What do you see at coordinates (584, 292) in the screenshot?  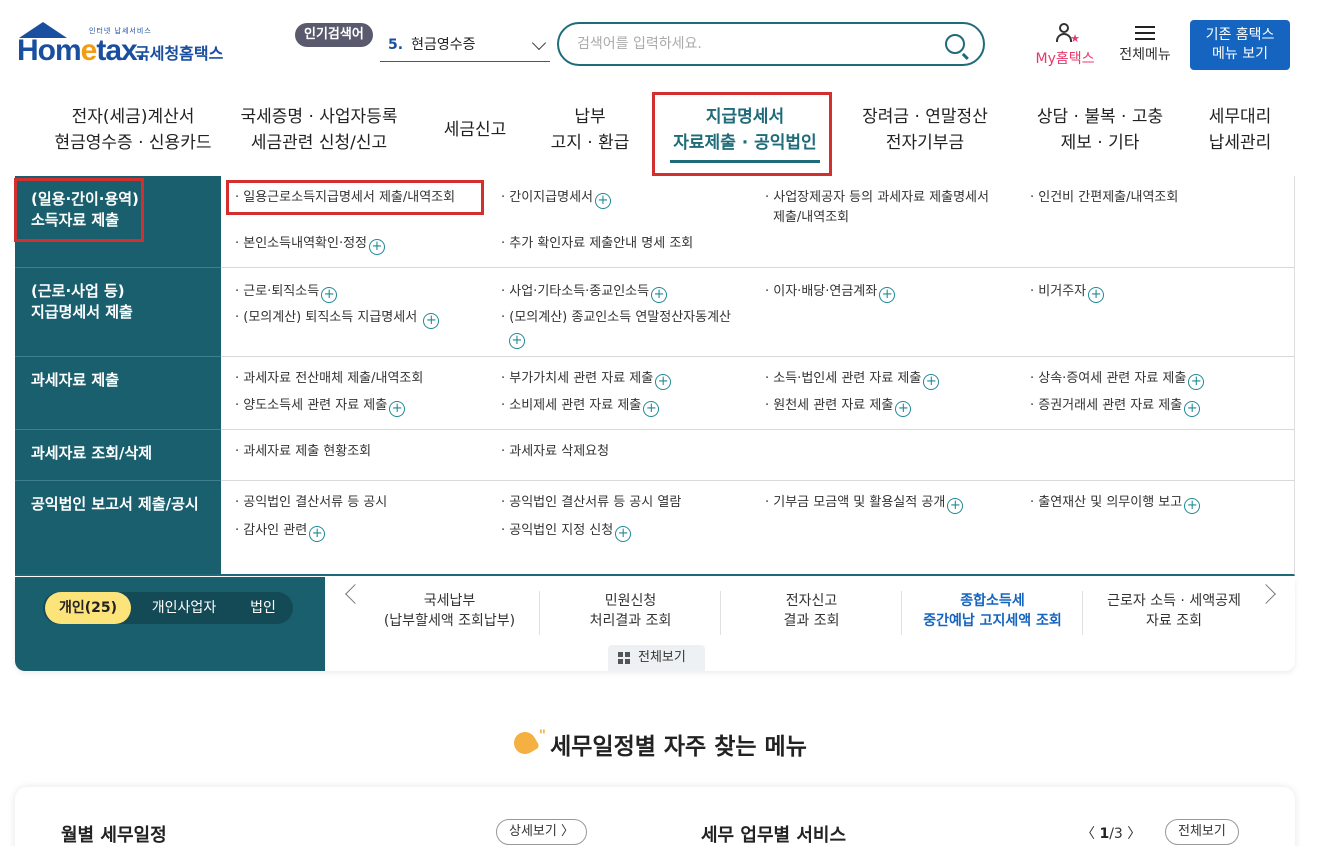 I see `link-business-other: · 사업·기타소득·종교인소득 +` at bounding box center [584, 292].